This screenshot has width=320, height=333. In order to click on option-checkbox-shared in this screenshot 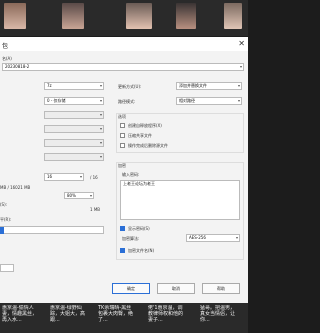, I will do `click(122, 135)`.